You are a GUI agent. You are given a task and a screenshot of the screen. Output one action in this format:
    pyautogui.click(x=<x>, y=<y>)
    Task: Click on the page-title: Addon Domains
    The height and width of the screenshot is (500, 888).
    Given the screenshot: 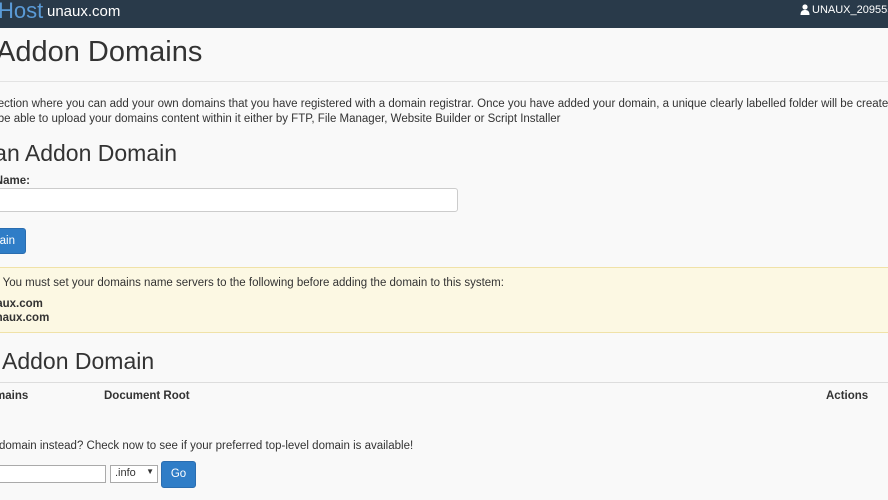 What is the action you would take?
    pyautogui.click(x=101, y=52)
    